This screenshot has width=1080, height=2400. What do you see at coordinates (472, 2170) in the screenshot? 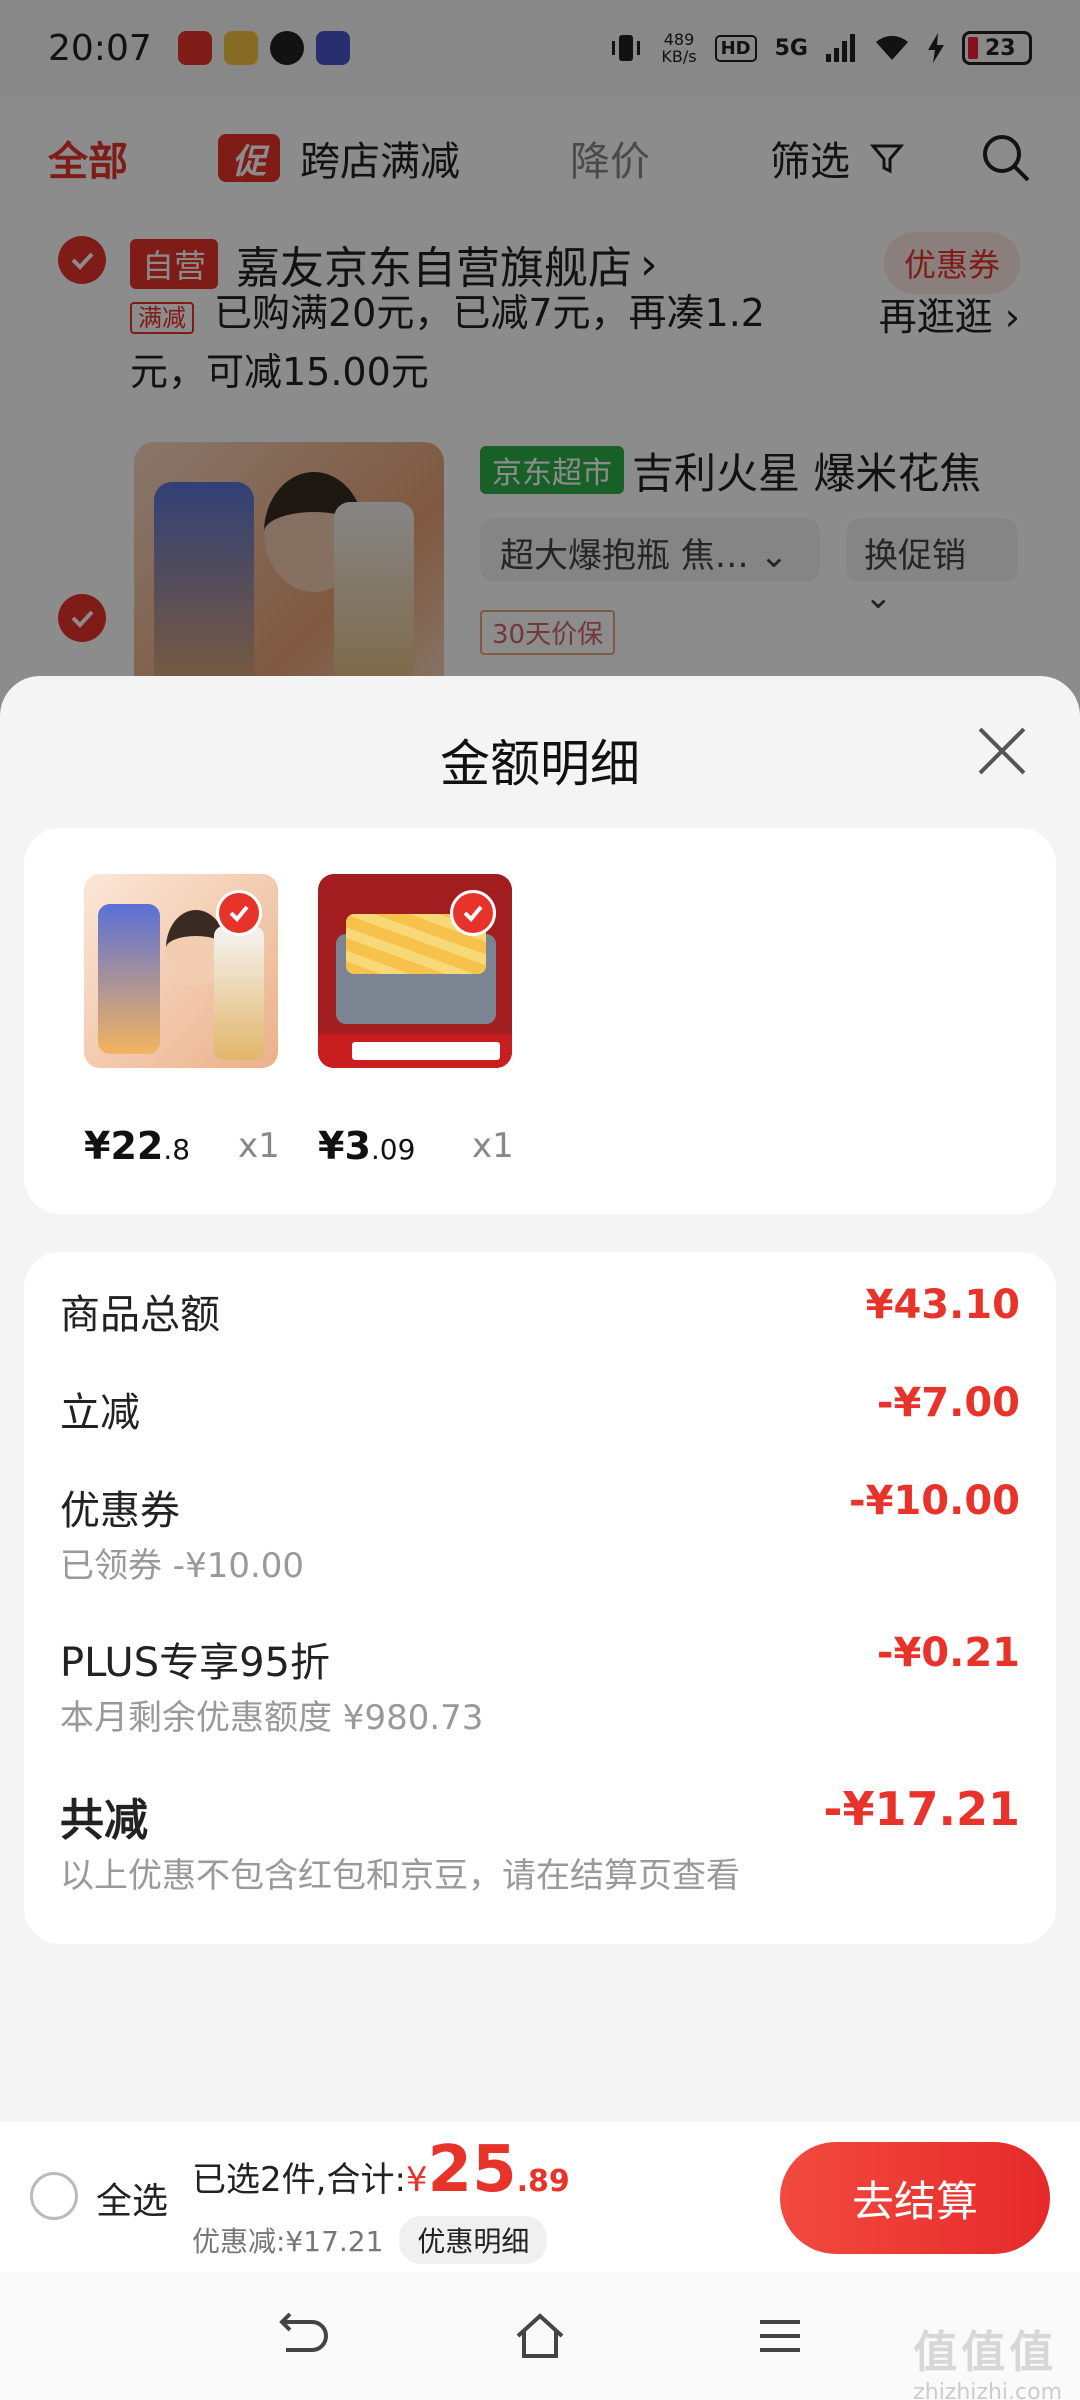
I see `total-integer: 25` at bounding box center [472, 2170].